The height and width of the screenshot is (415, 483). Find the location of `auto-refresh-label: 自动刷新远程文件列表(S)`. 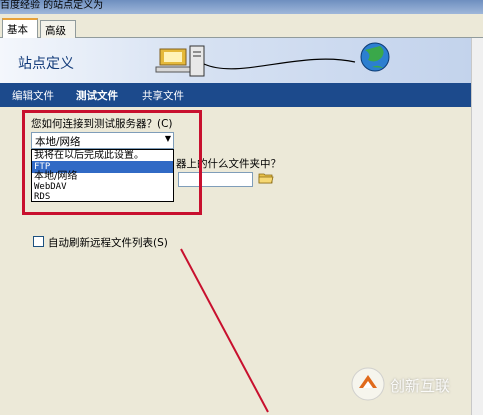

auto-refresh-label: 自动刷新远程文件列表(S) is located at coordinates (108, 243).